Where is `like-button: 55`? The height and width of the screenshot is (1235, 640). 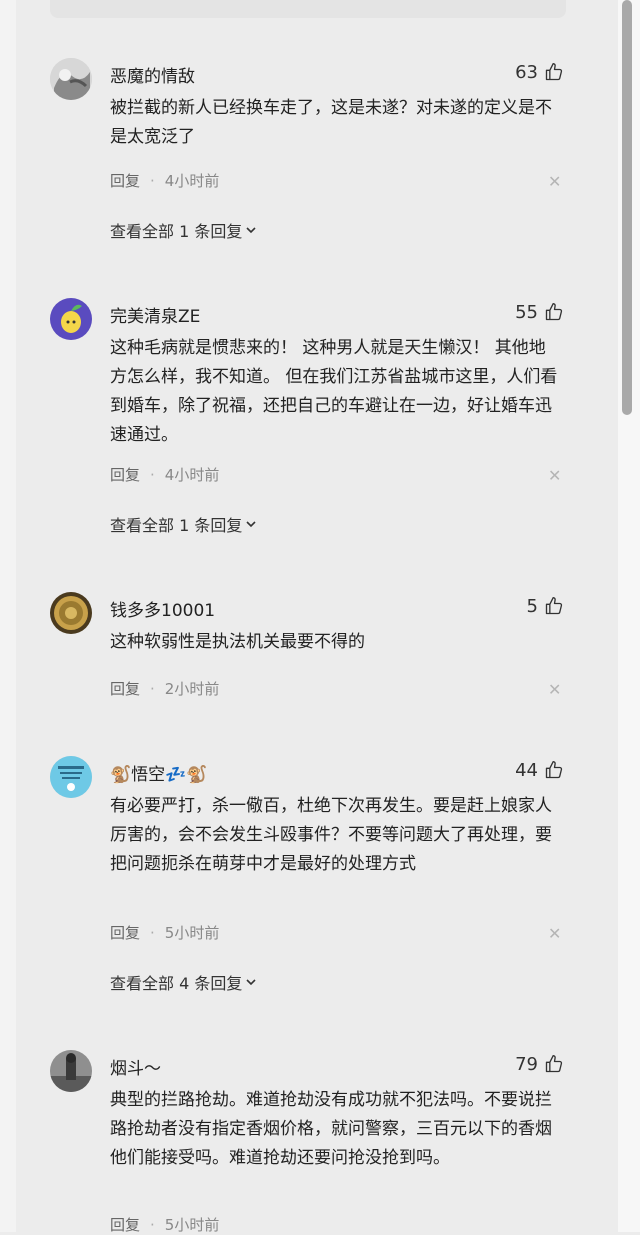 like-button: 55 is located at coordinates (539, 312).